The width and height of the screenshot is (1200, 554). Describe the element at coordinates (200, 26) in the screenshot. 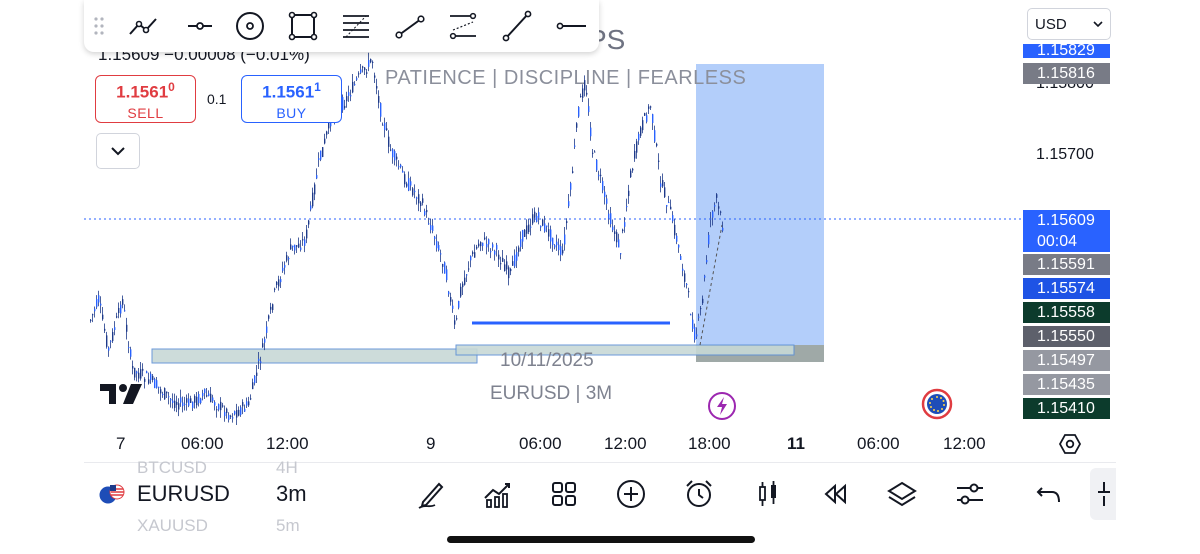

I see `horizontal-ray-icon` at that location.